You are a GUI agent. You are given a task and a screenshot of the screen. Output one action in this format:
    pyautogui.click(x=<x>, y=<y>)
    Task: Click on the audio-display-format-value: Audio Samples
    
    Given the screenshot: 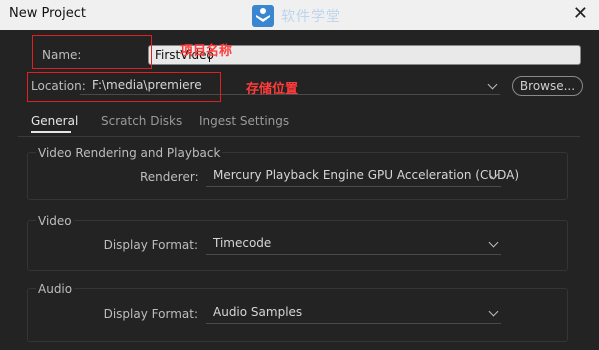 What is the action you would take?
    pyautogui.click(x=258, y=312)
    